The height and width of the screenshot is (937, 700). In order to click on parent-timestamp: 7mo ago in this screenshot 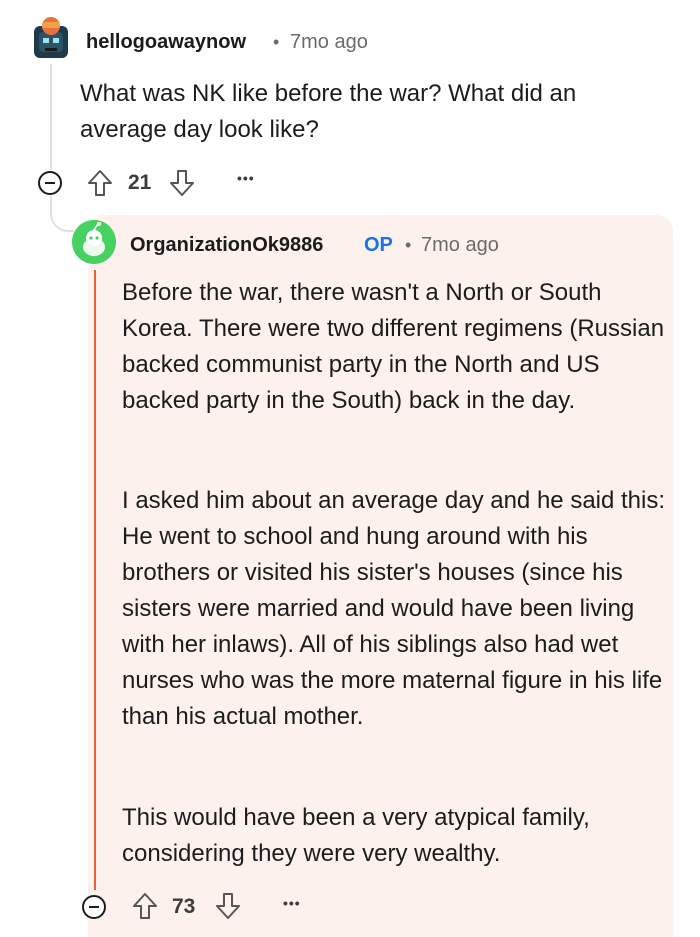, I will do `click(329, 42)`.